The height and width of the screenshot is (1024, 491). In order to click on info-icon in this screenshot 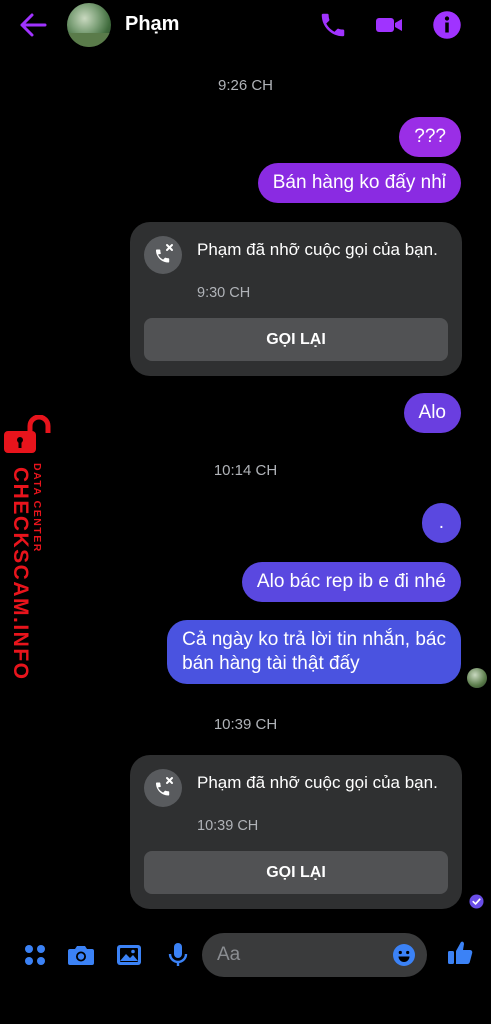, I will do `click(447, 25)`.